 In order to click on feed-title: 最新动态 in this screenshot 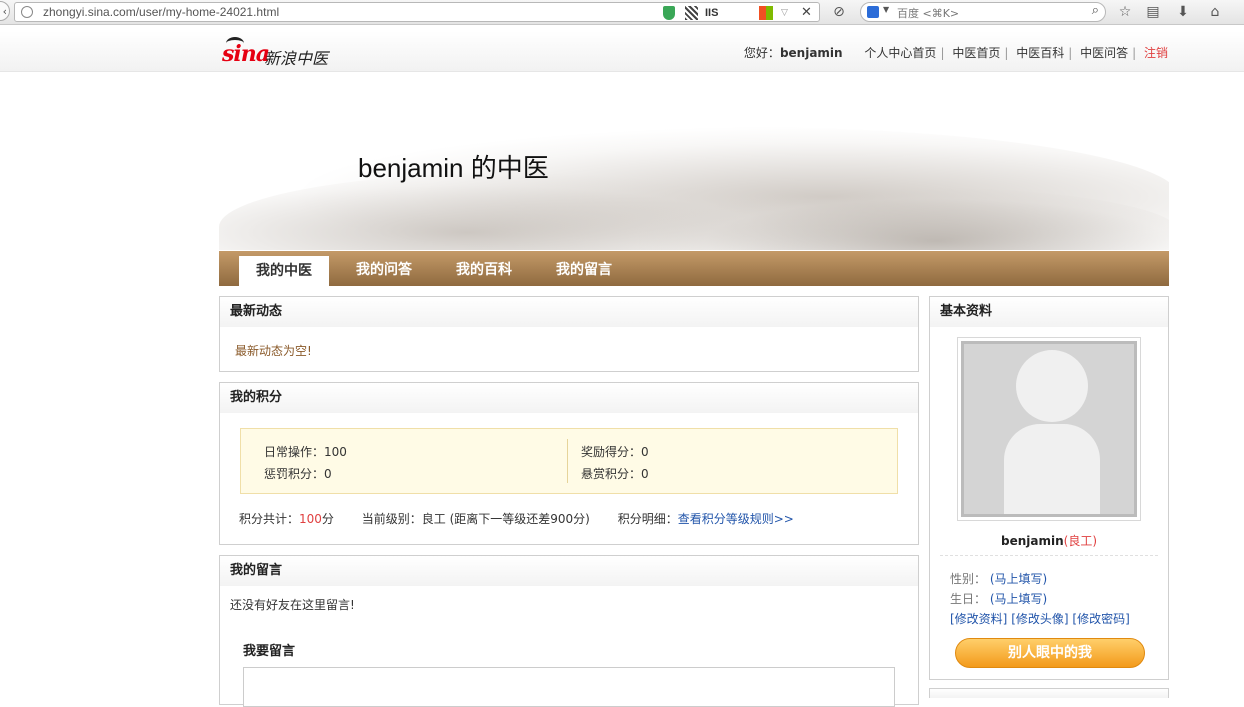, I will do `click(569, 312)`.